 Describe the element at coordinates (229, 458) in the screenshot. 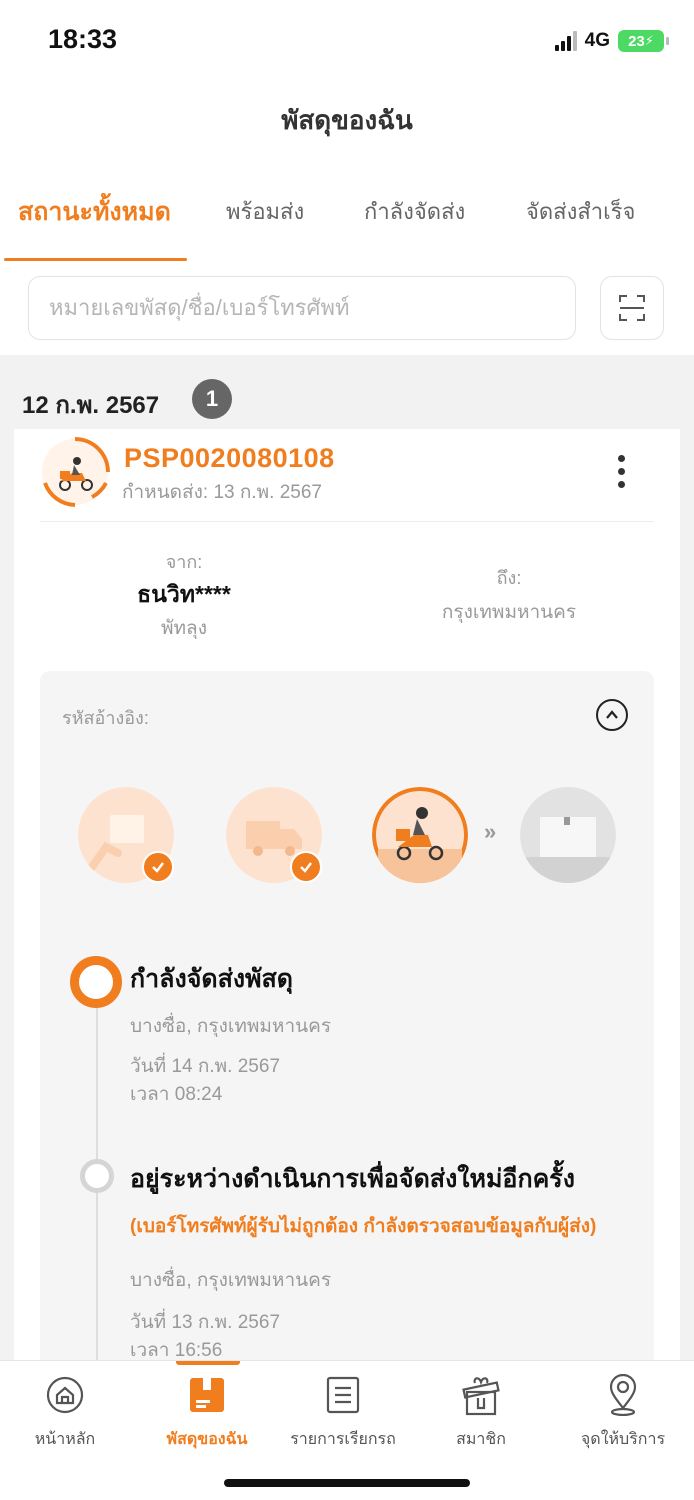

I see `tracking-number: PSP0020080108` at that location.